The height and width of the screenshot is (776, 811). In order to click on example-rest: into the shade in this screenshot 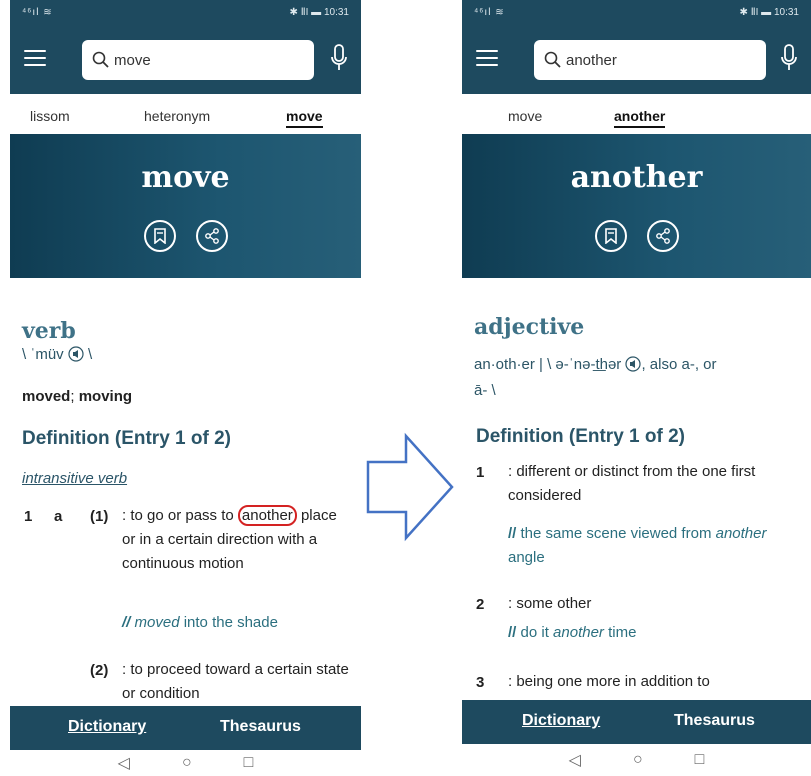, I will do `click(228, 622)`.